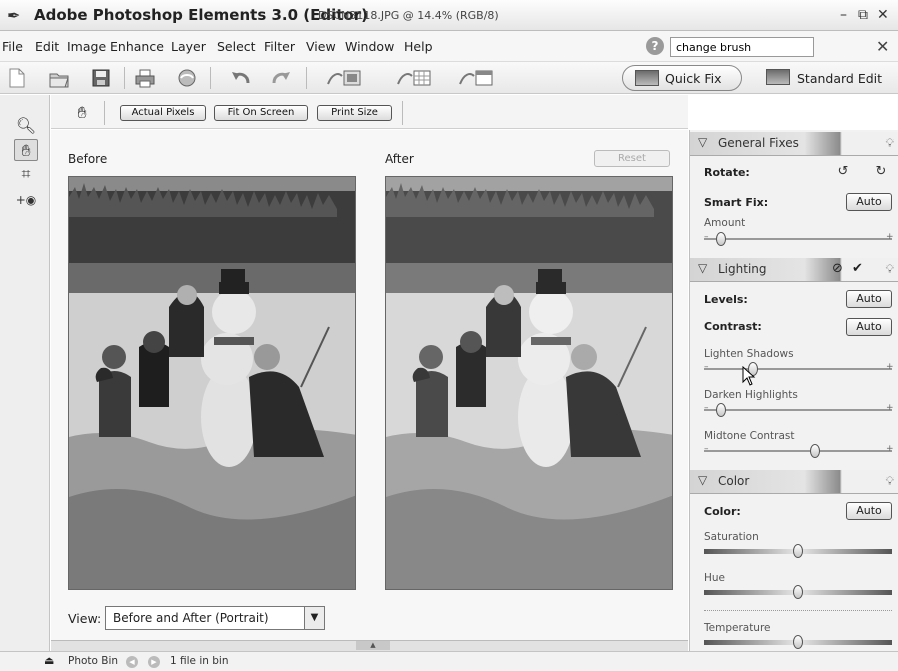  What do you see at coordinates (26, 174) in the screenshot?
I see `crop-tool-icon: ⌗` at bounding box center [26, 174].